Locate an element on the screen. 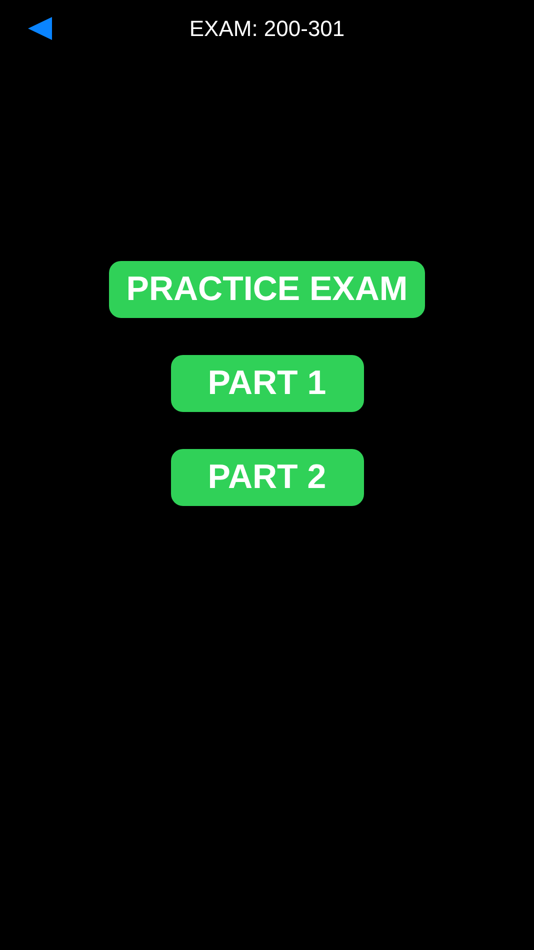 The height and width of the screenshot is (950, 534). back-icon is located at coordinates (40, 28).